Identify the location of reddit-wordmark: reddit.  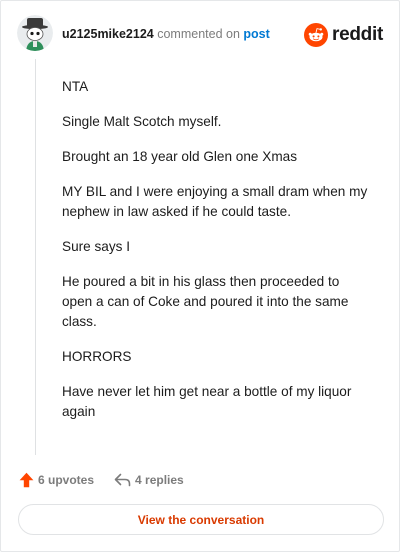
(357, 34).